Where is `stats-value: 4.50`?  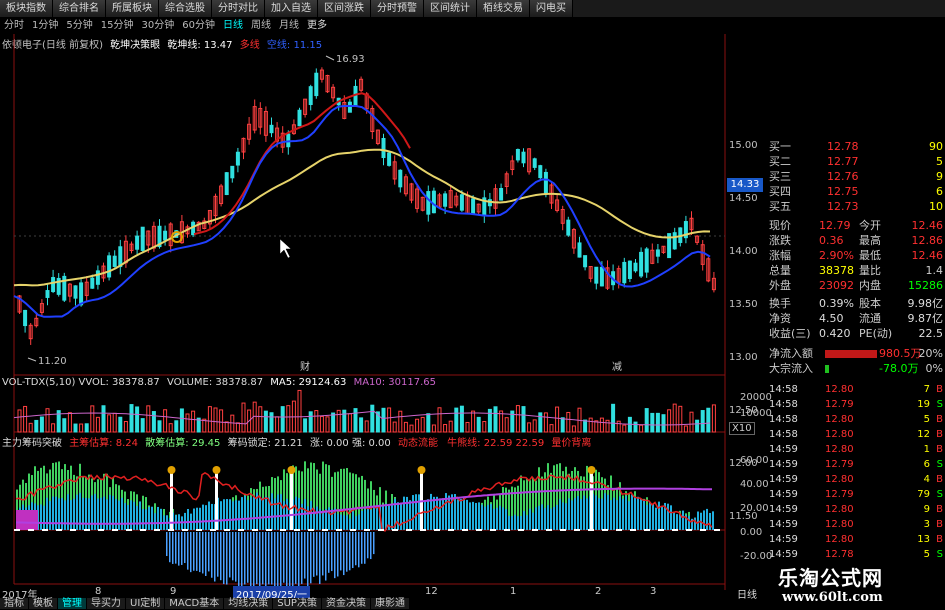 stats-value: 4.50 is located at coordinates (831, 318).